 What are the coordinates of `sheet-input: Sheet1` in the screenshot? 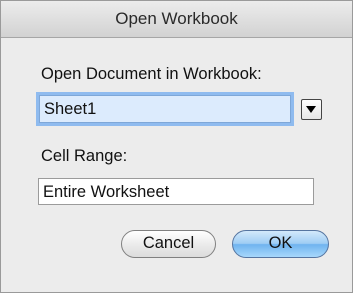 It's located at (165, 109).